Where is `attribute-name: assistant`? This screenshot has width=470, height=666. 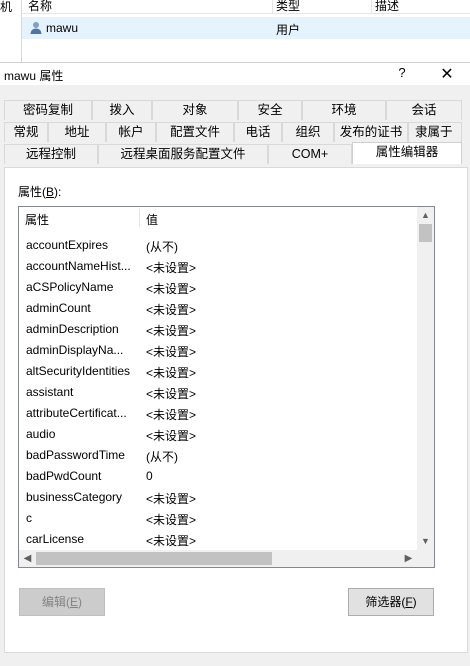 attribute-name: assistant is located at coordinates (50, 392).